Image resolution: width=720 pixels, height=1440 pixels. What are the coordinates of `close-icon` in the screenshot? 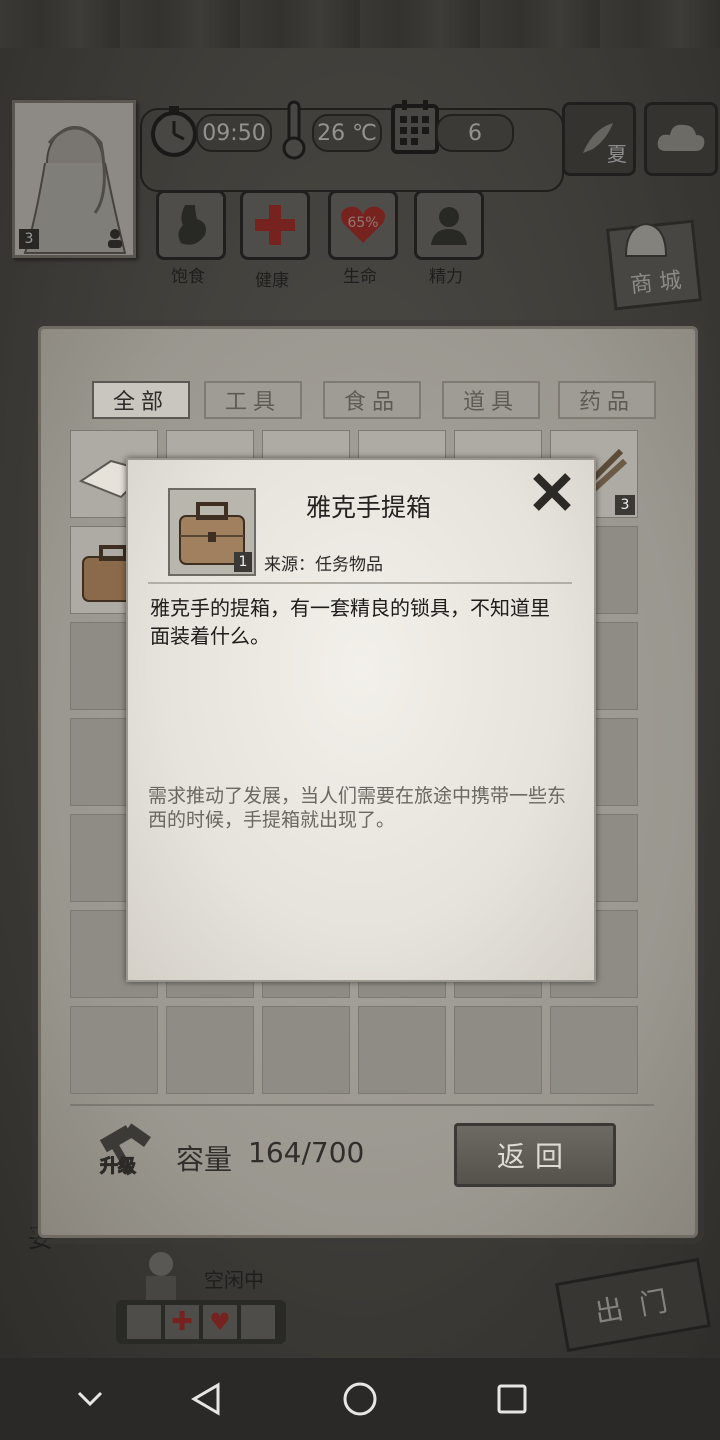 It's located at (552, 492).